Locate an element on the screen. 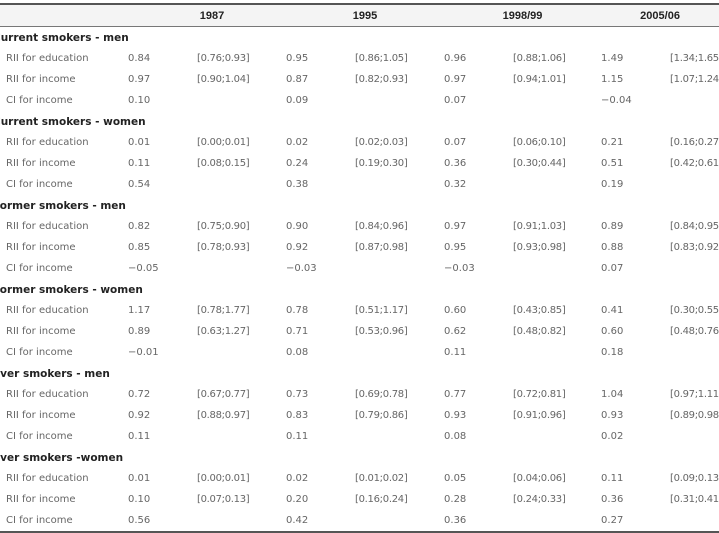  section-header-row: Current smokers - women is located at coordinates (359, 121).